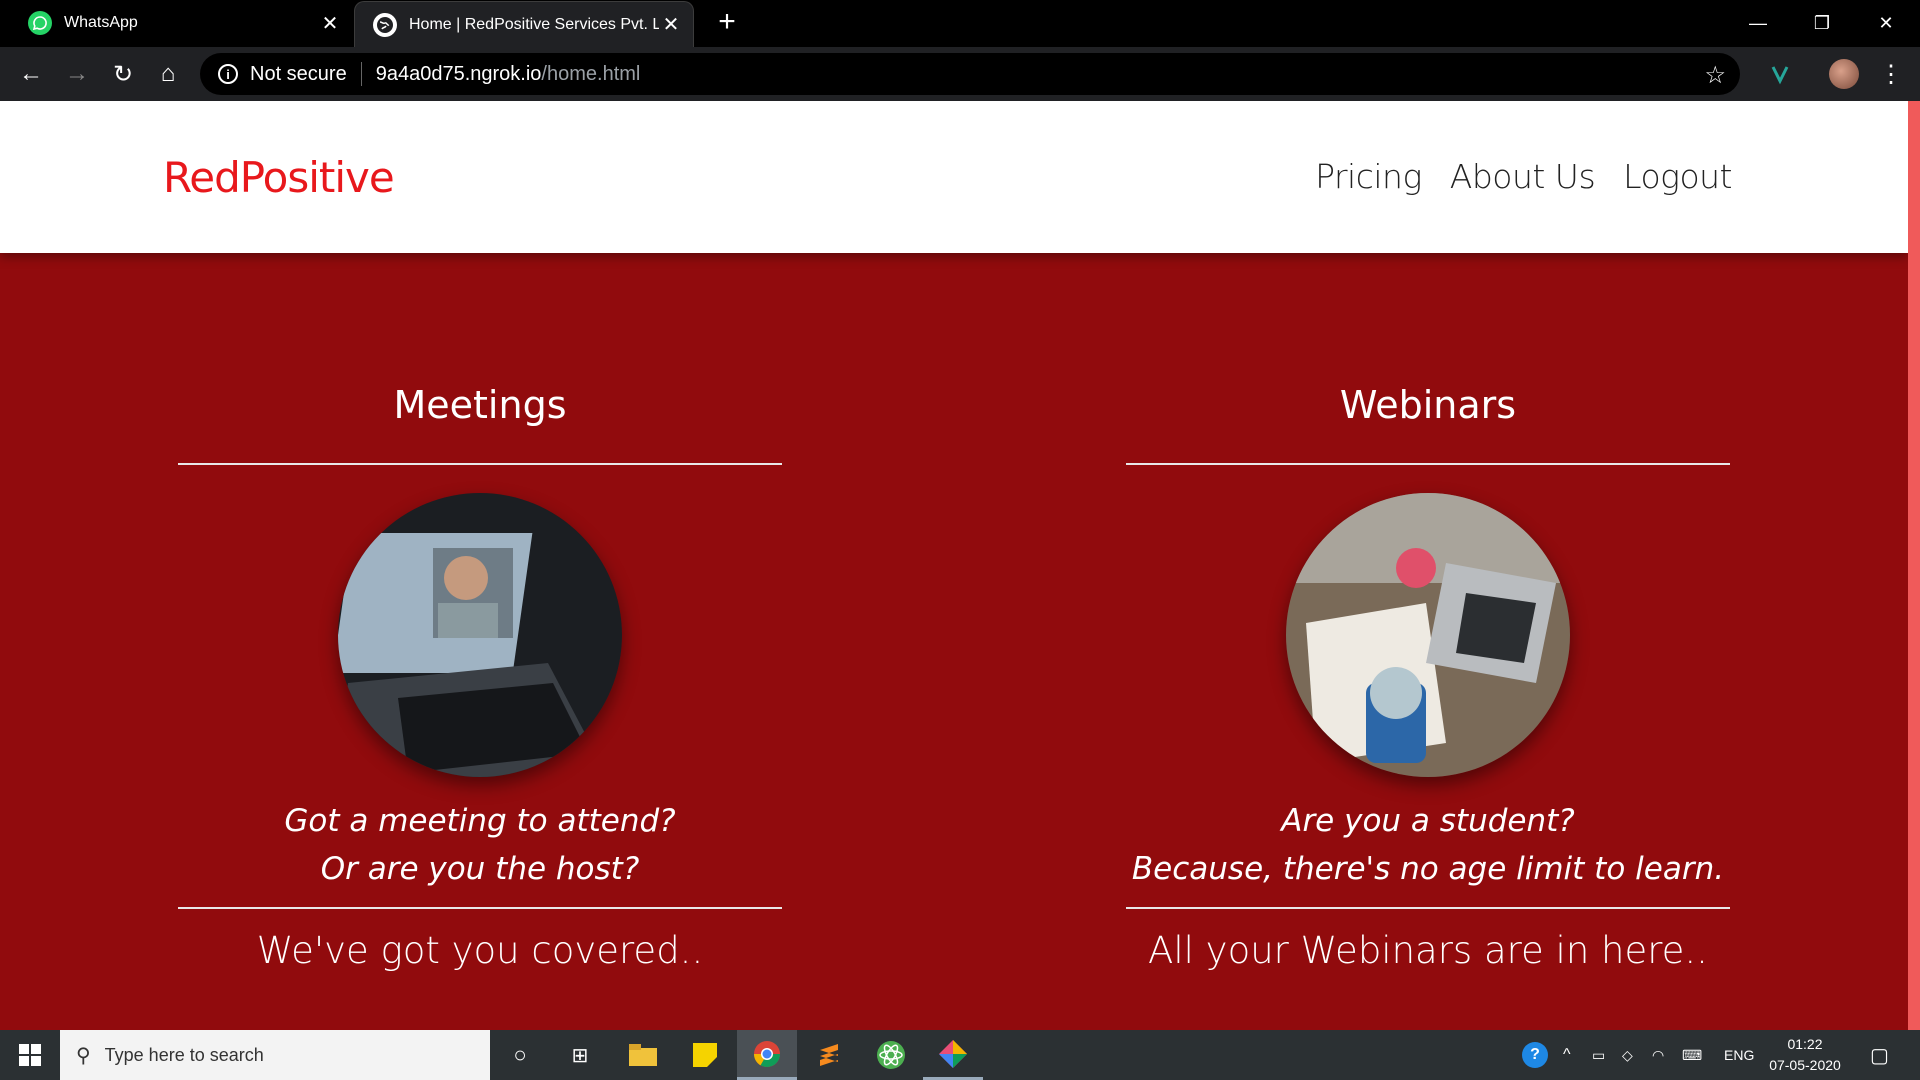  What do you see at coordinates (77, 74) in the screenshot?
I see `forward-icon: →` at bounding box center [77, 74].